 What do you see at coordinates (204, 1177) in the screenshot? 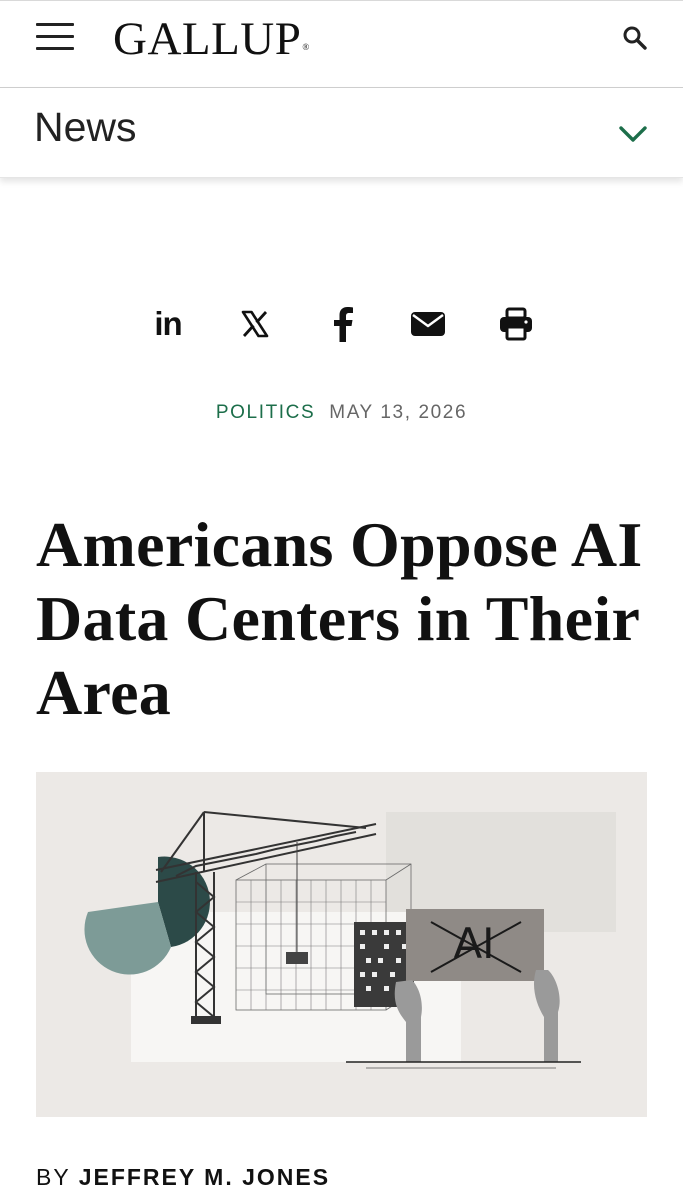
I see `author-link: JEFFREY M. JONES` at bounding box center [204, 1177].